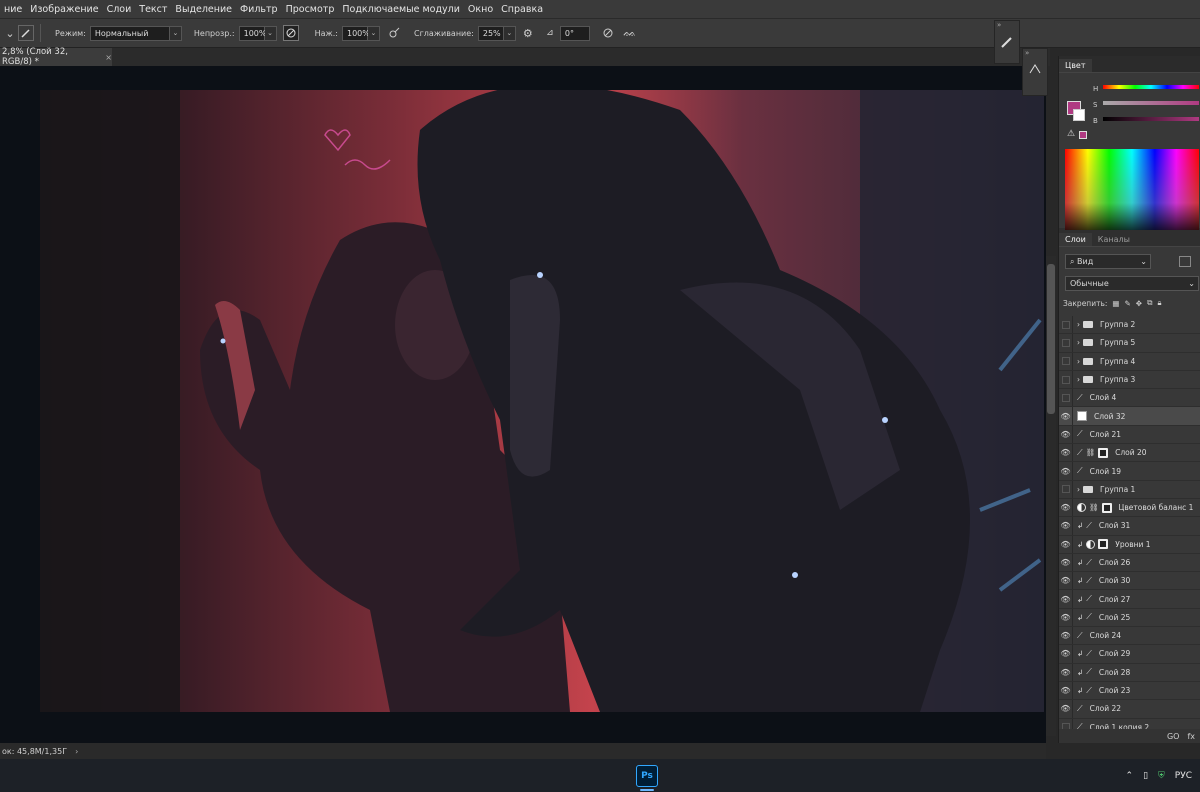 The image size is (1200, 792). What do you see at coordinates (1129, 599) in the screenshot?
I see `layer-row: 👁︎ ↲ ⟋ Слой 27` at bounding box center [1129, 599].